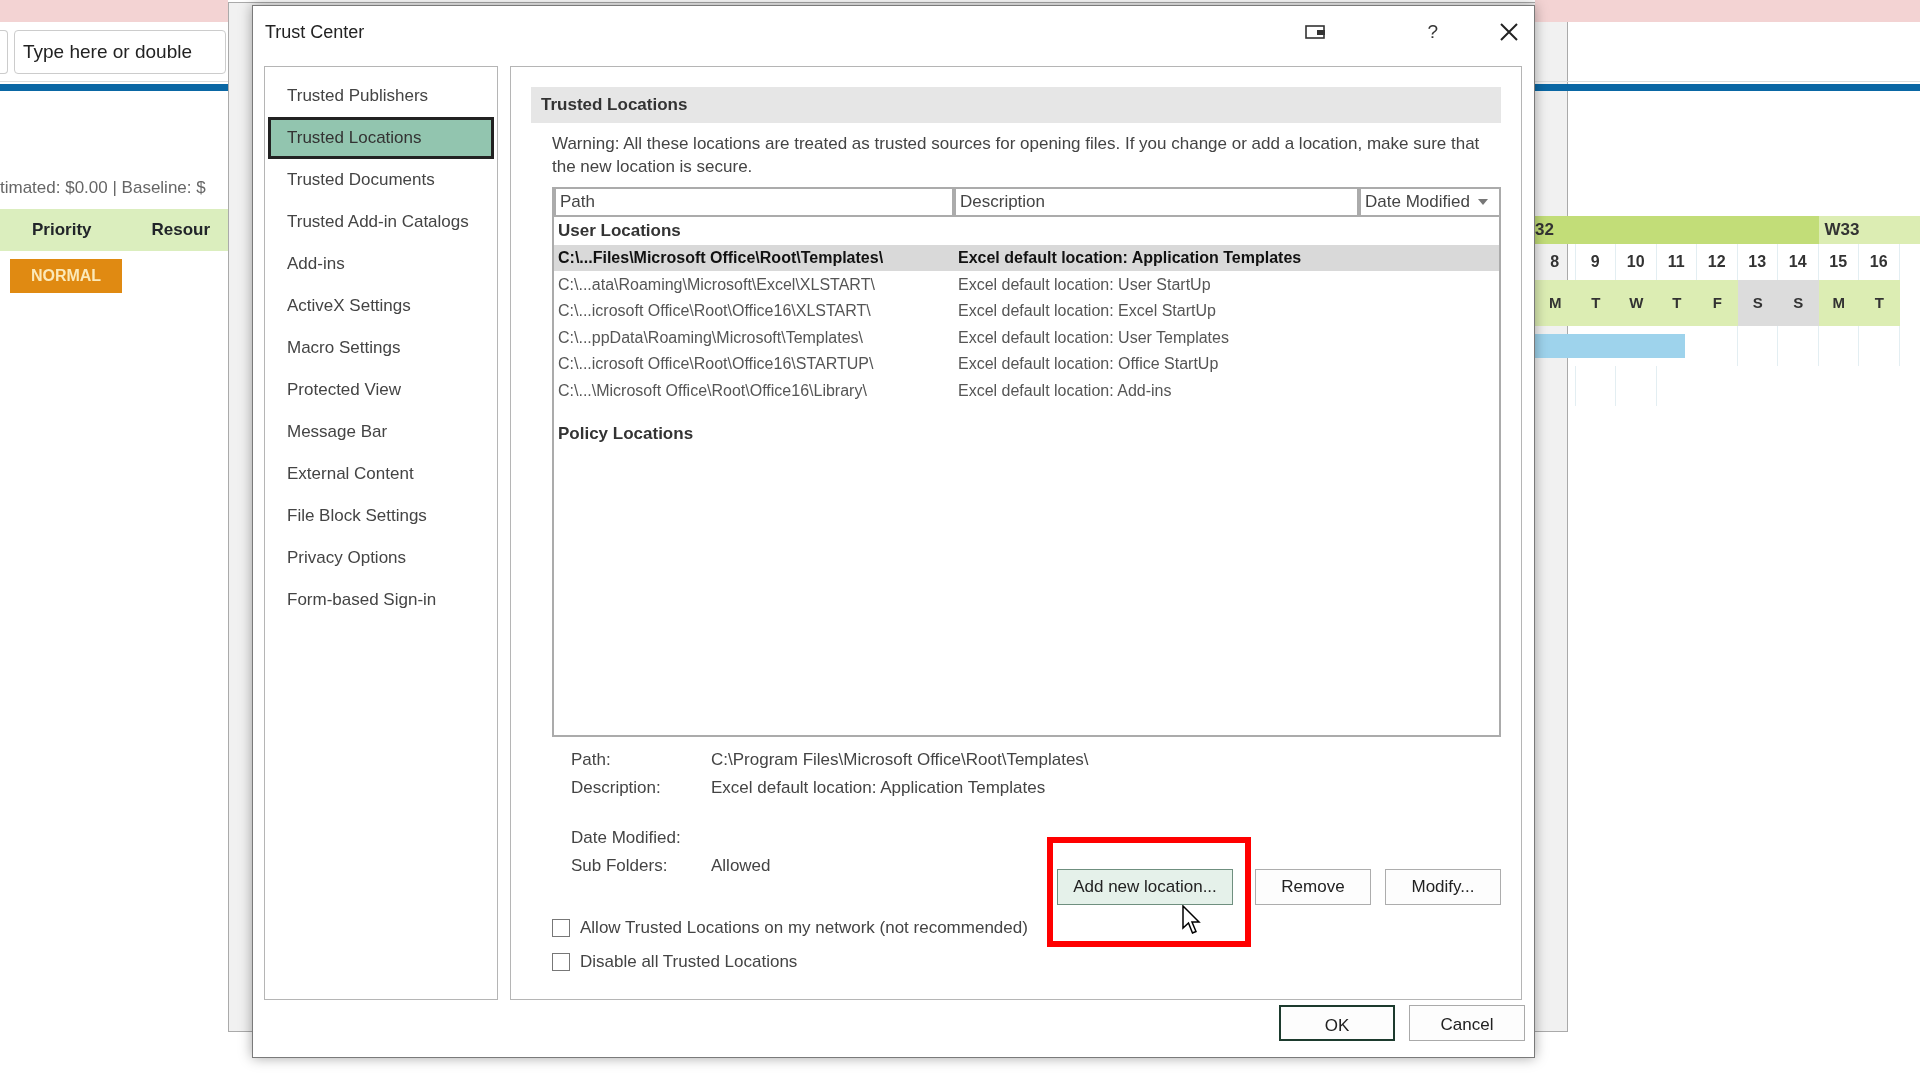  What do you see at coordinates (120, 51) in the screenshot?
I see `formula-input: Type here or double` at bounding box center [120, 51].